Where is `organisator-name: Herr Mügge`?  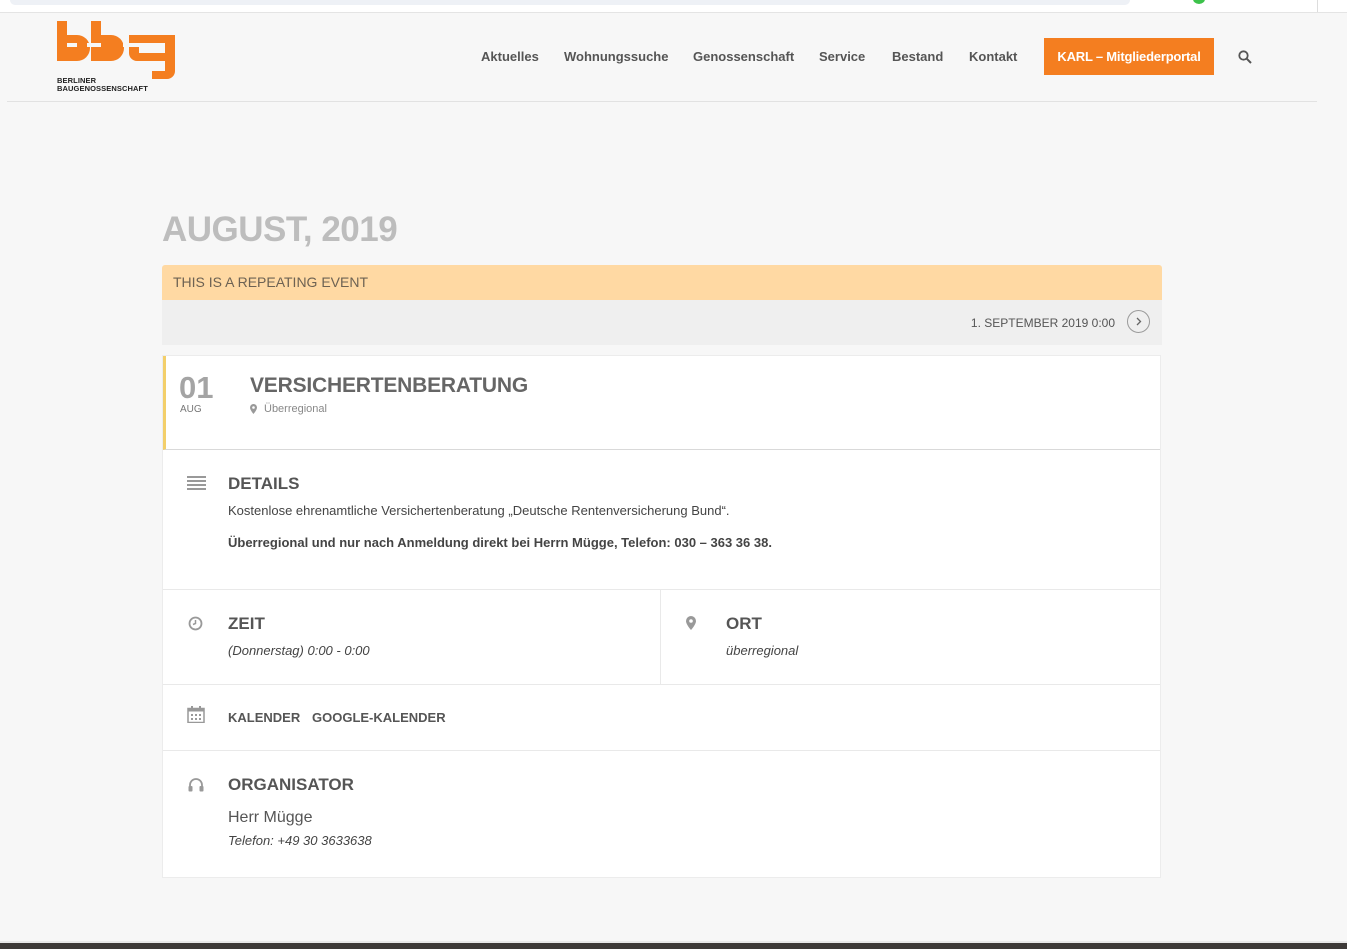
organisator-name: Herr Mügge is located at coordinates (270, 817).